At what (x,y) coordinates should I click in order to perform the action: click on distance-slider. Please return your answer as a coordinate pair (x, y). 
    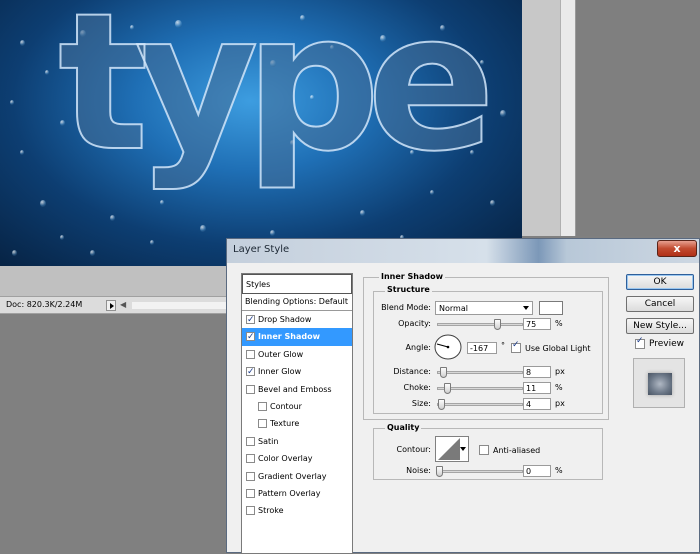
    Looking at the image, I should click on (480, 372).